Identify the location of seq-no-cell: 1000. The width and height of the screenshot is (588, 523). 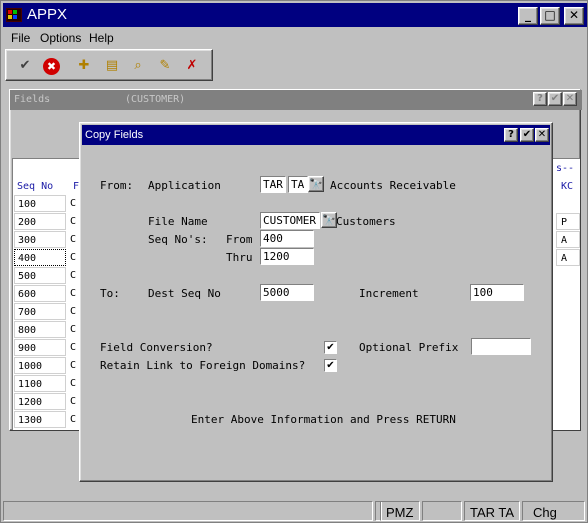
(40, 365).